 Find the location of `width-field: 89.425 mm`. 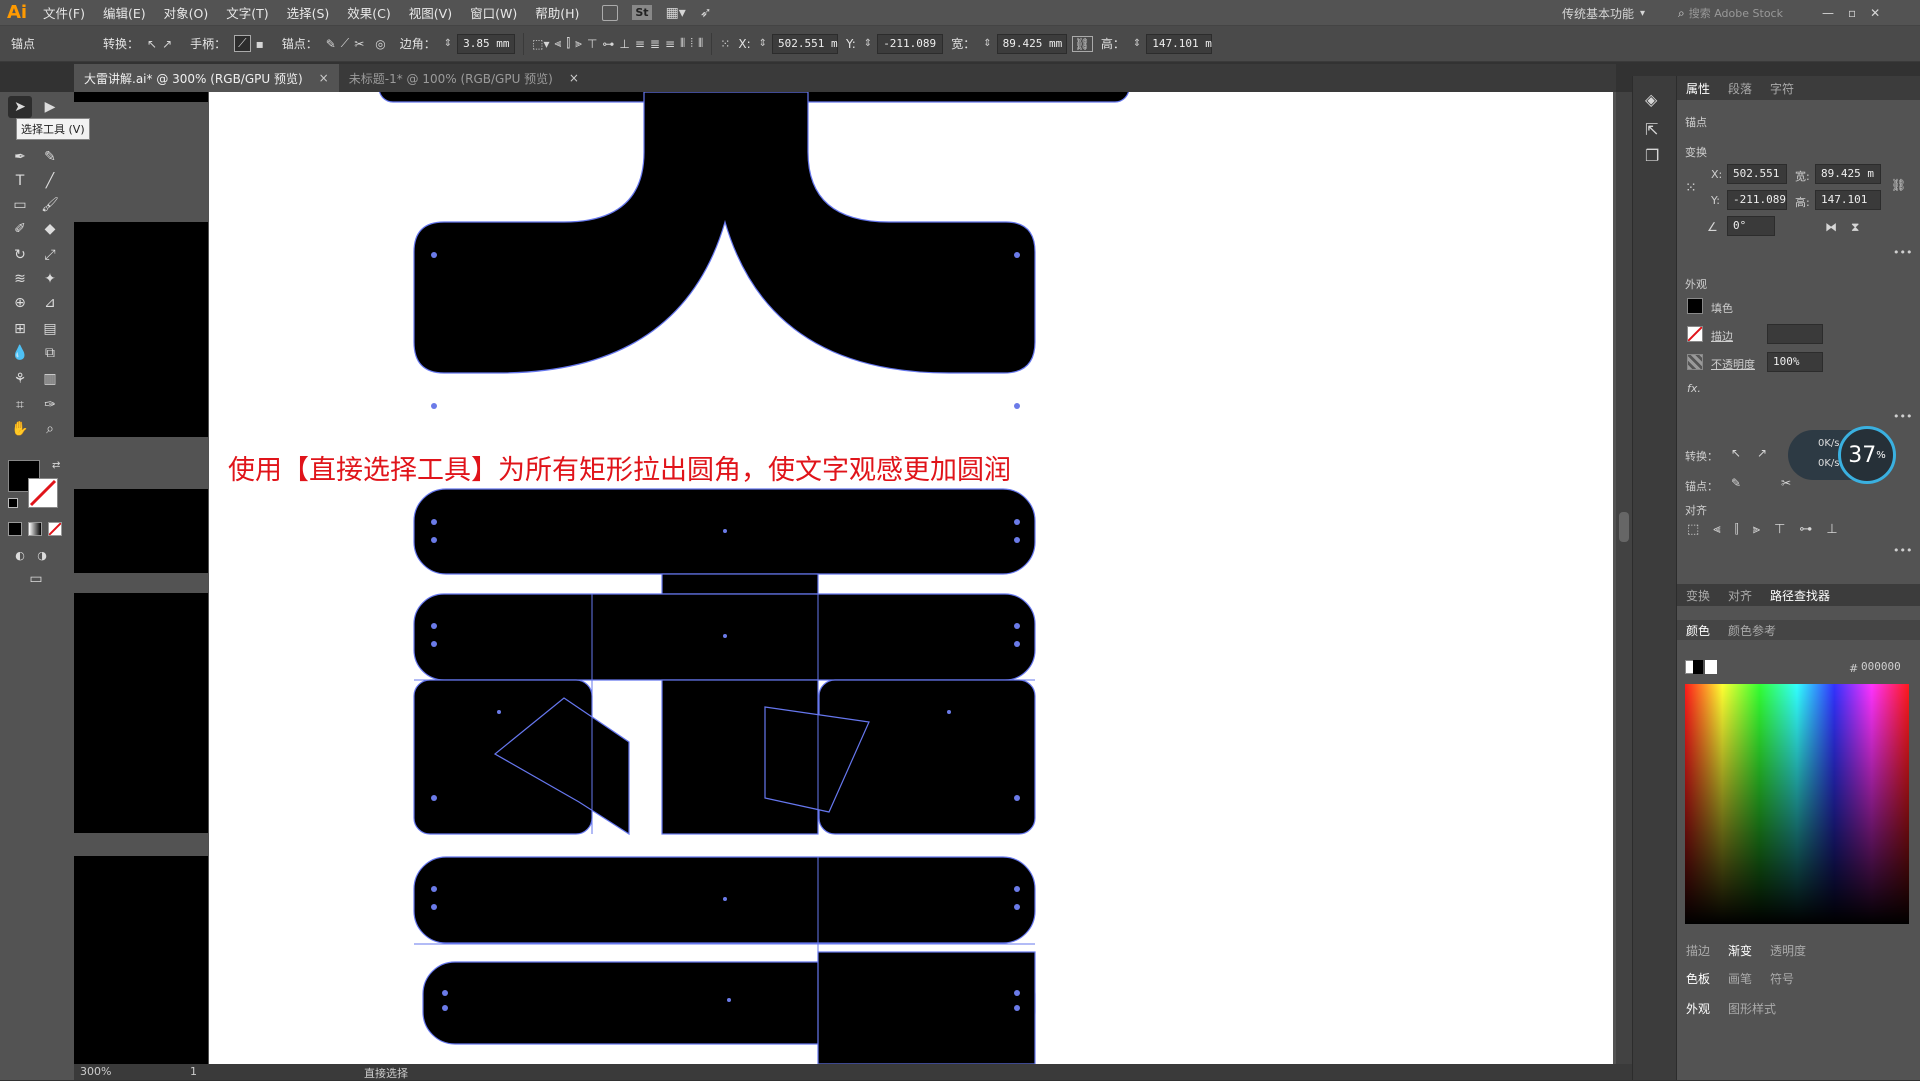

width-field: 89.425 mm is located at coordinates (1031, 43).